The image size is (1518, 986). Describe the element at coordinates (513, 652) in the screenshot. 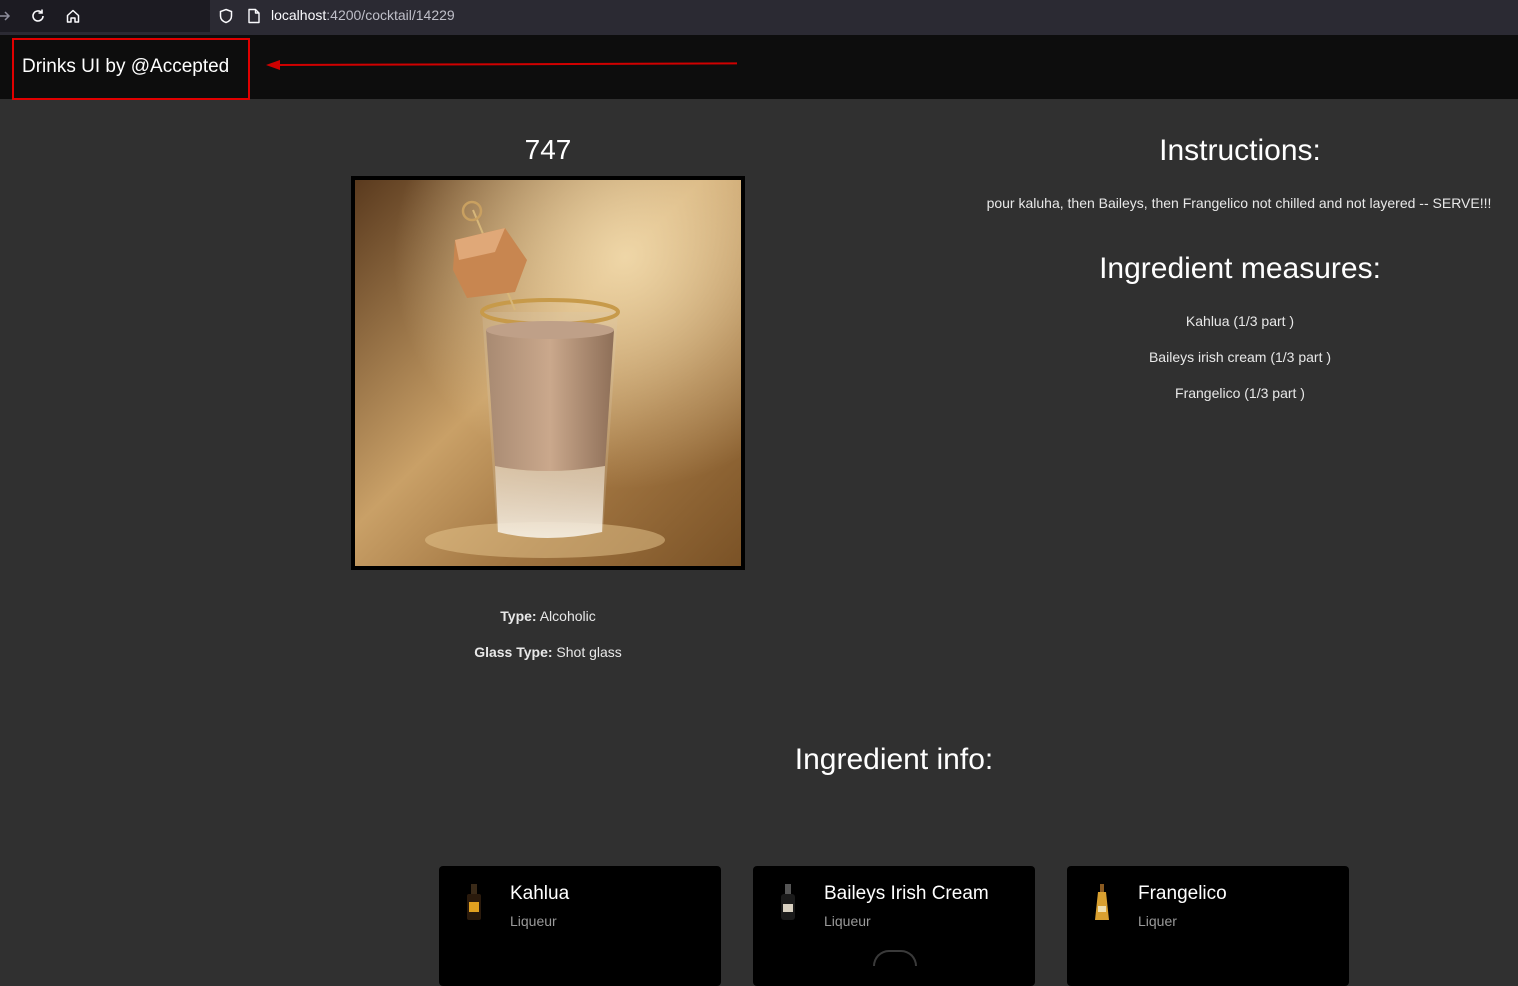

I see `glass-label: Glass Type:` at that location.